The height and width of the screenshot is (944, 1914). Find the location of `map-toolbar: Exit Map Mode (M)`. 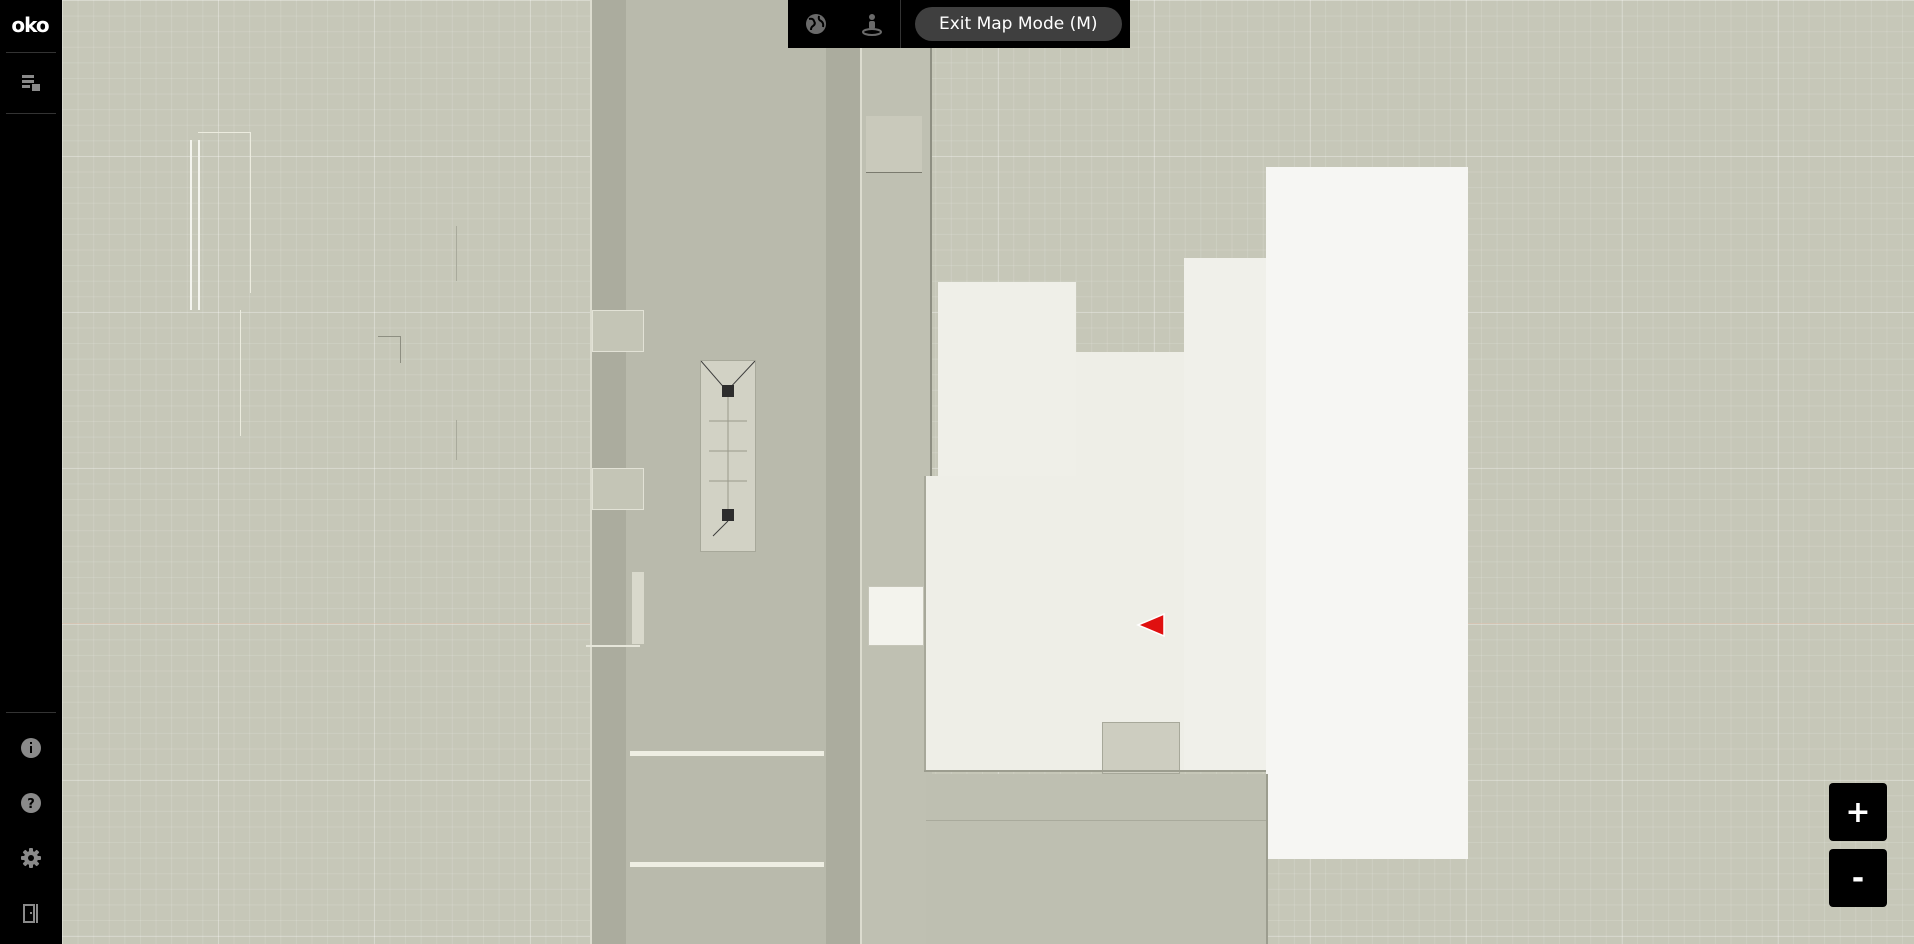

map-toolbar: Exit Map Mode (M) is located at coordinates (959, 24).